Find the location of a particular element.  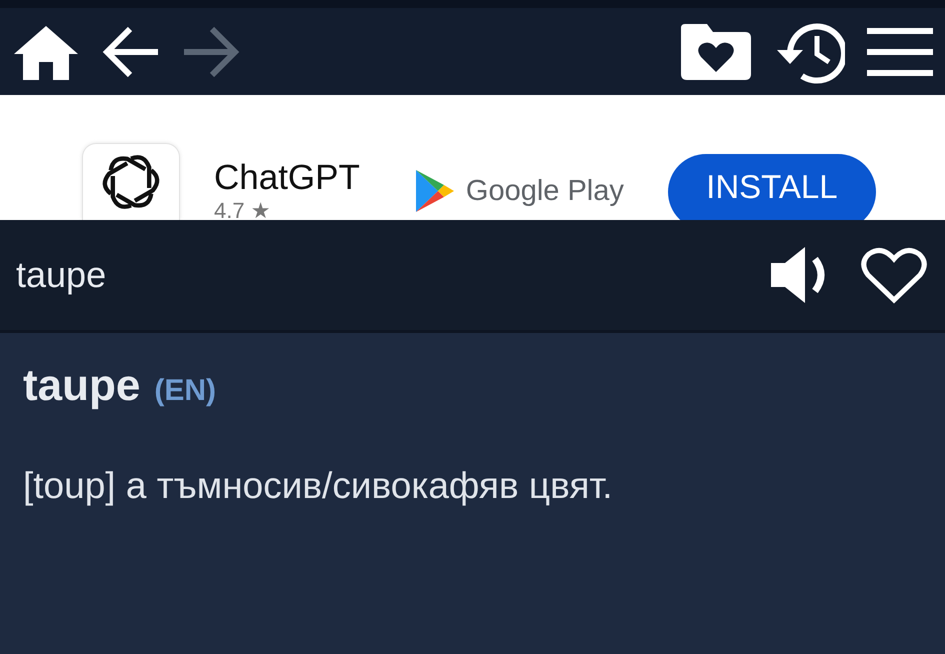

definition-text: [toup] а тъмносив/сивокафяв цвят. is located at coordinates (318, 486).